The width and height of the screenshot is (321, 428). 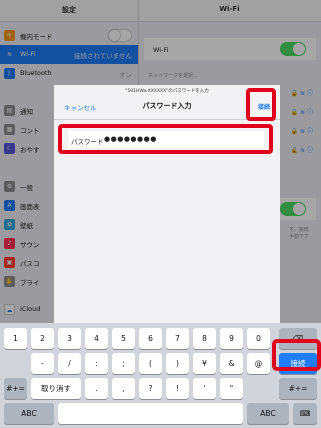 I want to click on abc-key-right: ABC, so click(x=268, y=413).